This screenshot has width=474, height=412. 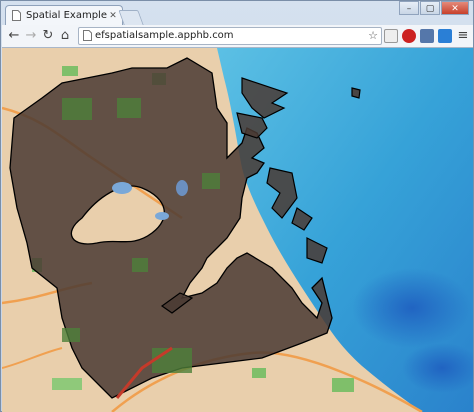 I want to click on reload-button: ↻, so click(x=48, y=36).